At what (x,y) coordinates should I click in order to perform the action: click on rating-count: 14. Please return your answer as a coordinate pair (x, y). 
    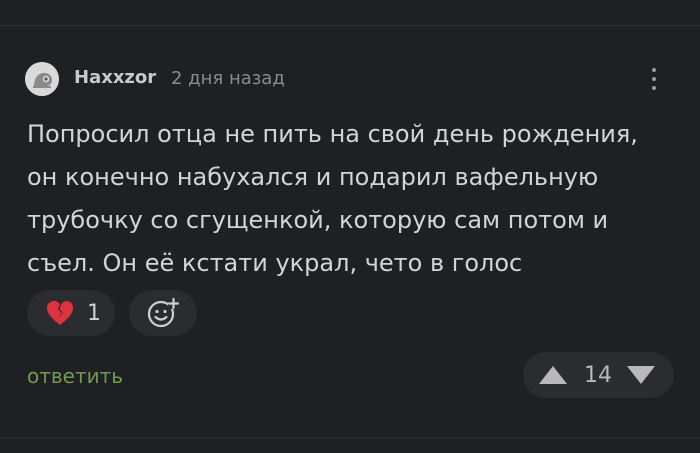
    Looking at the image, I should click on (598, 375).